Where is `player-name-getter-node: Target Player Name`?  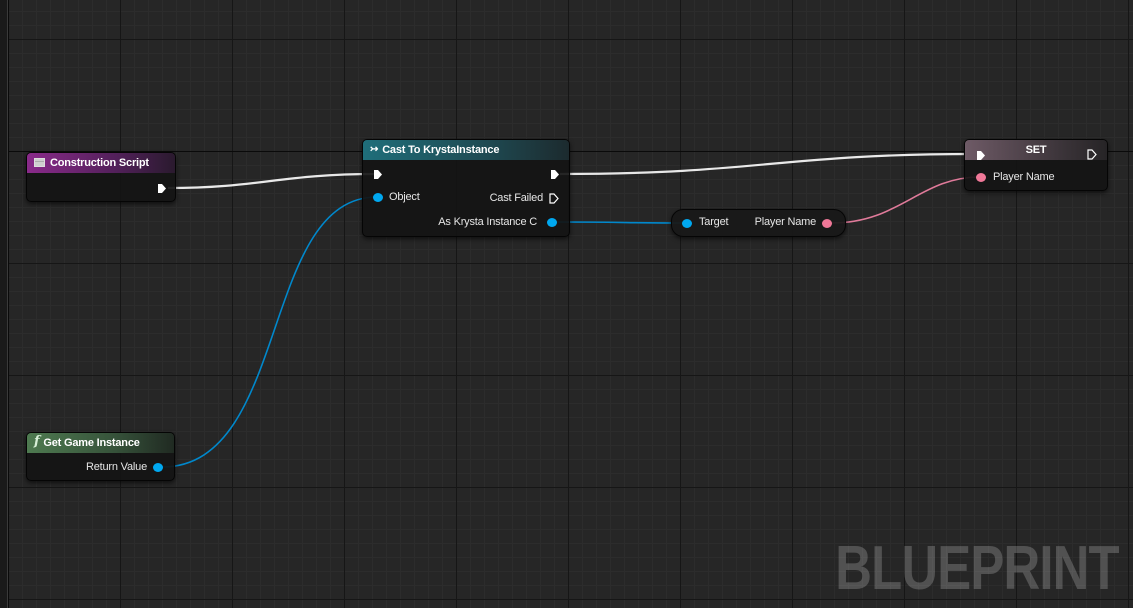
player-name-getter-node: Target Player Name is located at coordinates (758, 223).